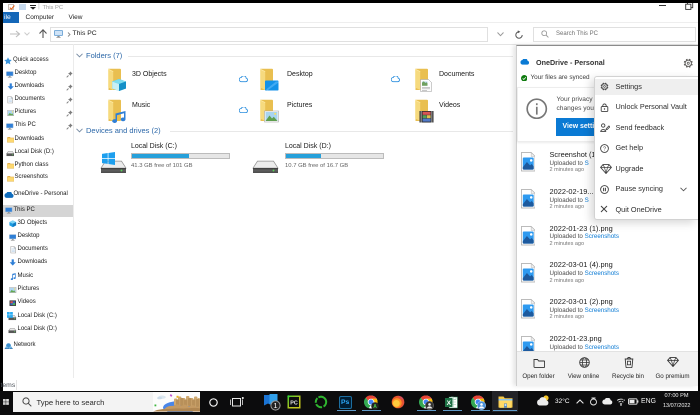 Image resolution: width=700 pixels, height=415 pixels. I want to click on svg-text: PC, so click(294, 403).